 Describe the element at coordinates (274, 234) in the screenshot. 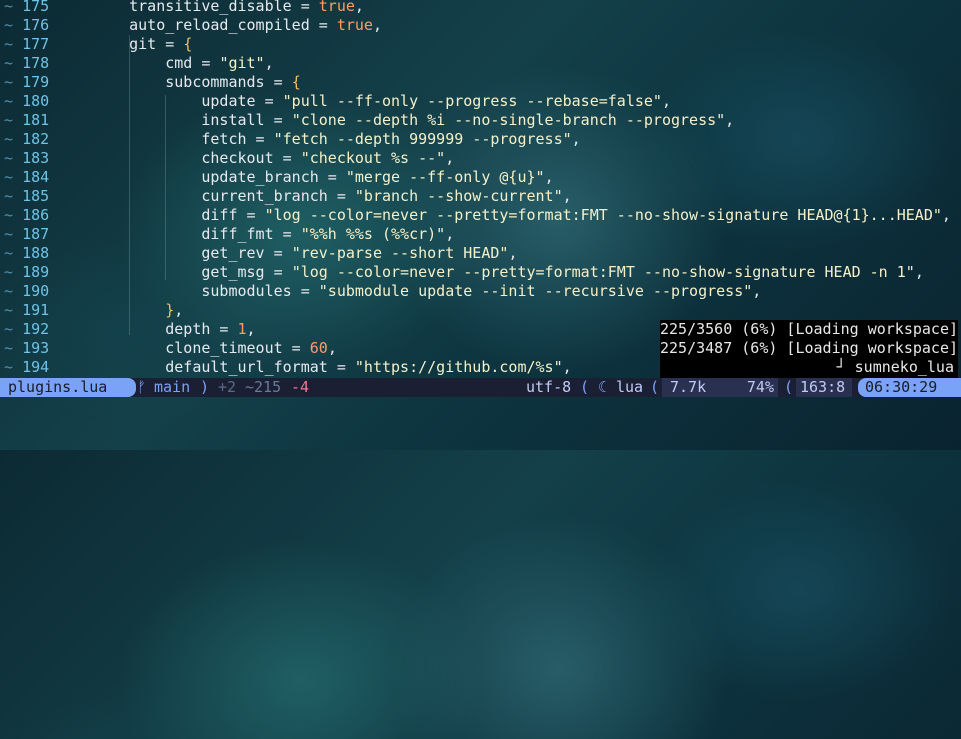

I see `code-text: diff_fmt = "%%h %%s (%%cr)",` at that location.